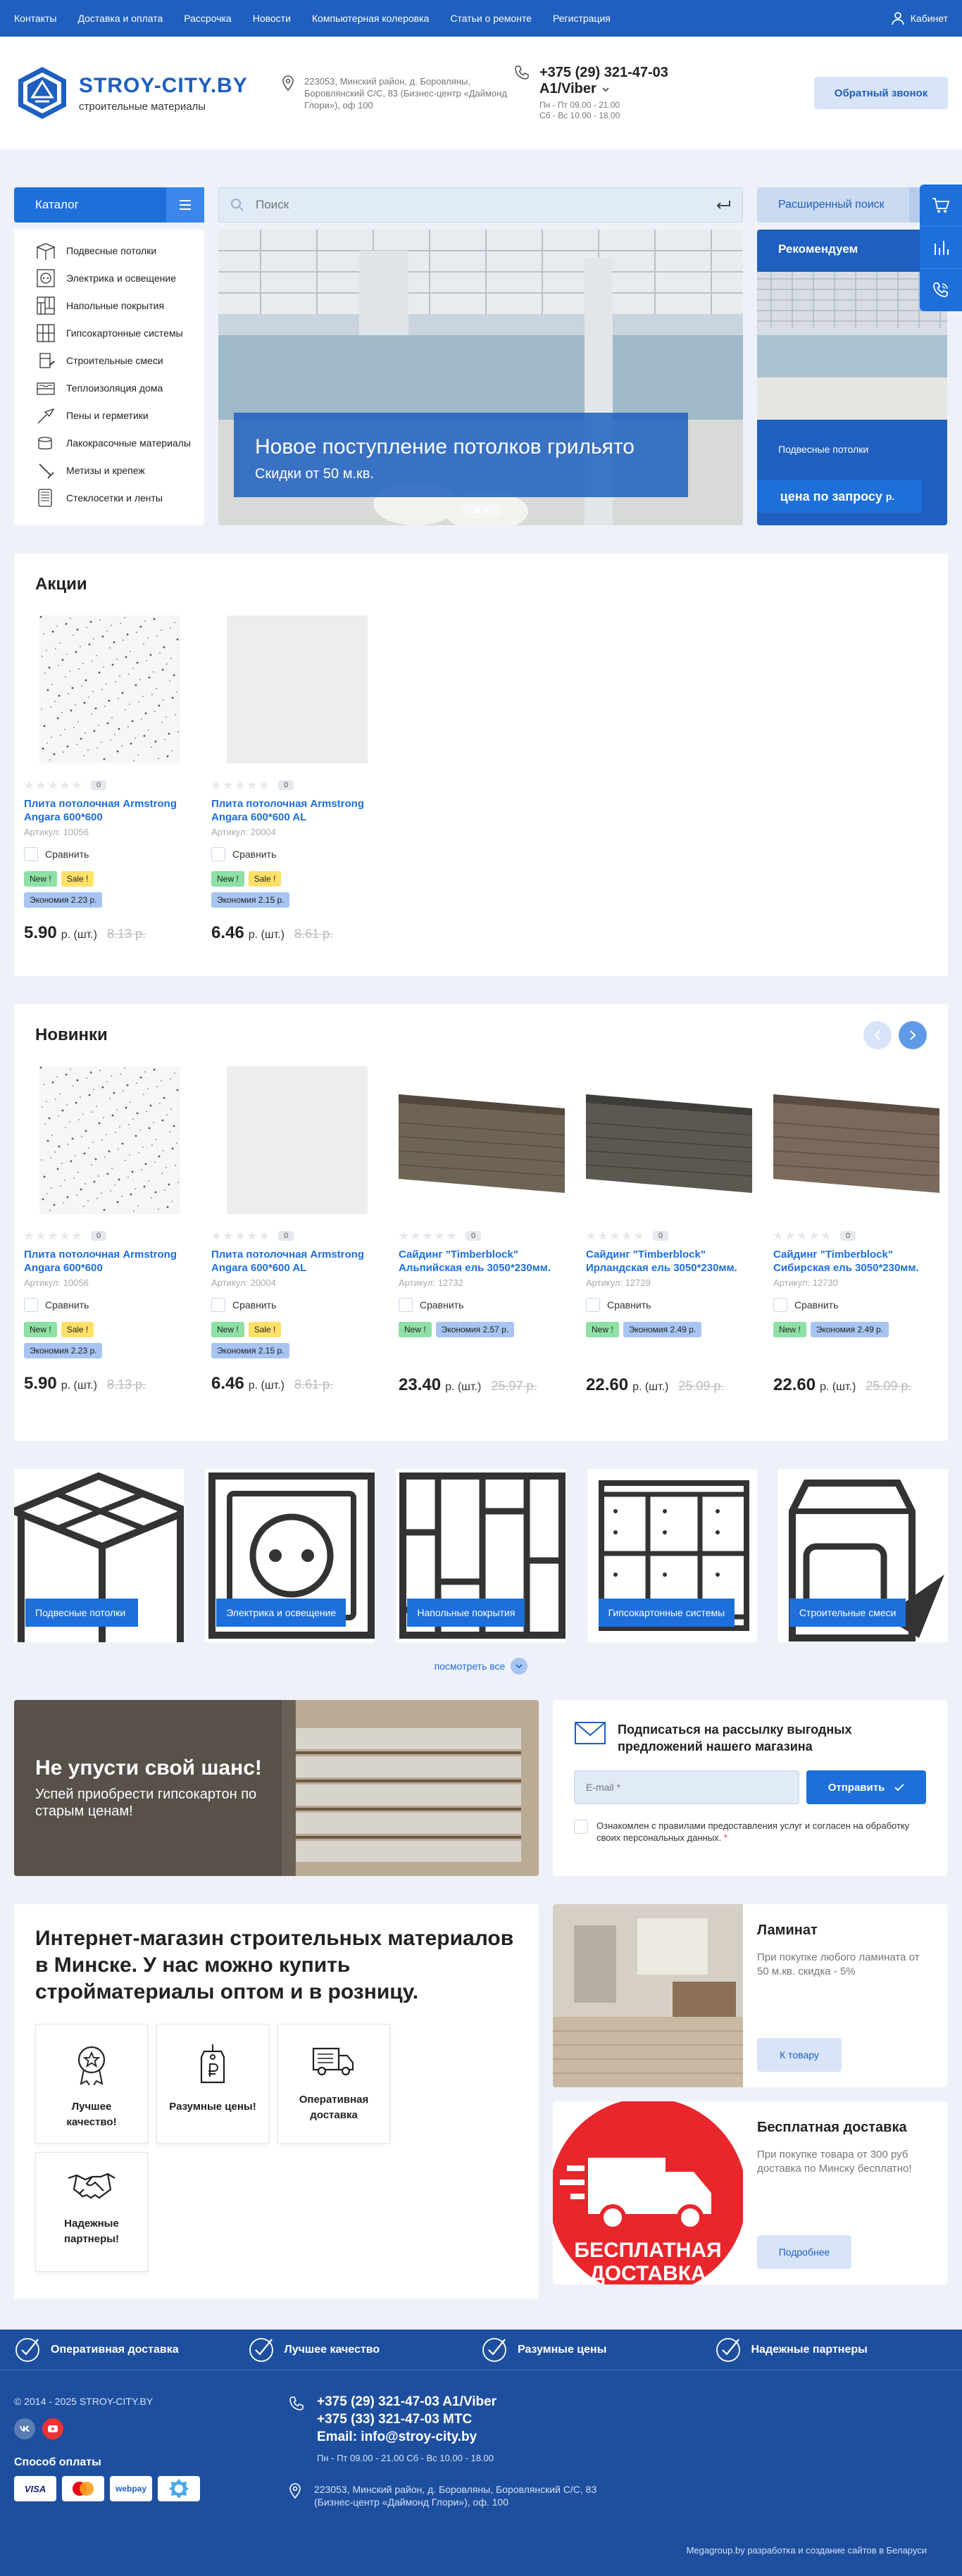 Image resolution: width=962 pixels, height=2576 pixels. What do you see at coordinates (941, 206) in the screenshot?
I see `cart-icon` at bounding box center [941, 206].